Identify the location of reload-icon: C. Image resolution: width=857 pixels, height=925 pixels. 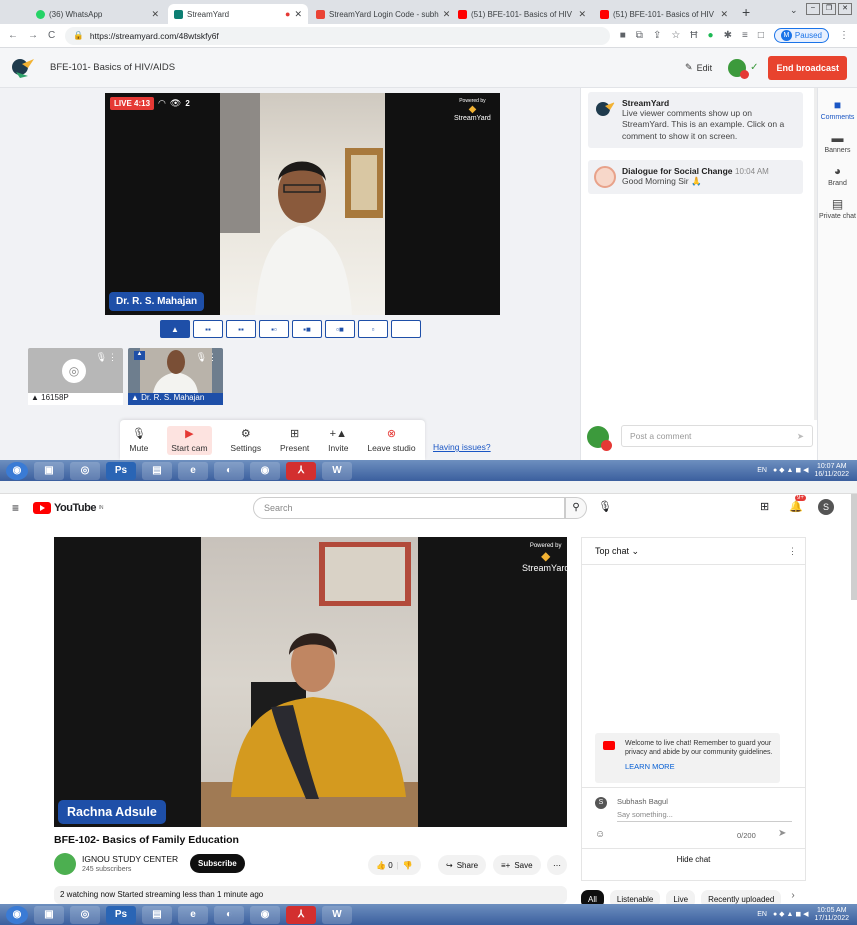
(51, 35).